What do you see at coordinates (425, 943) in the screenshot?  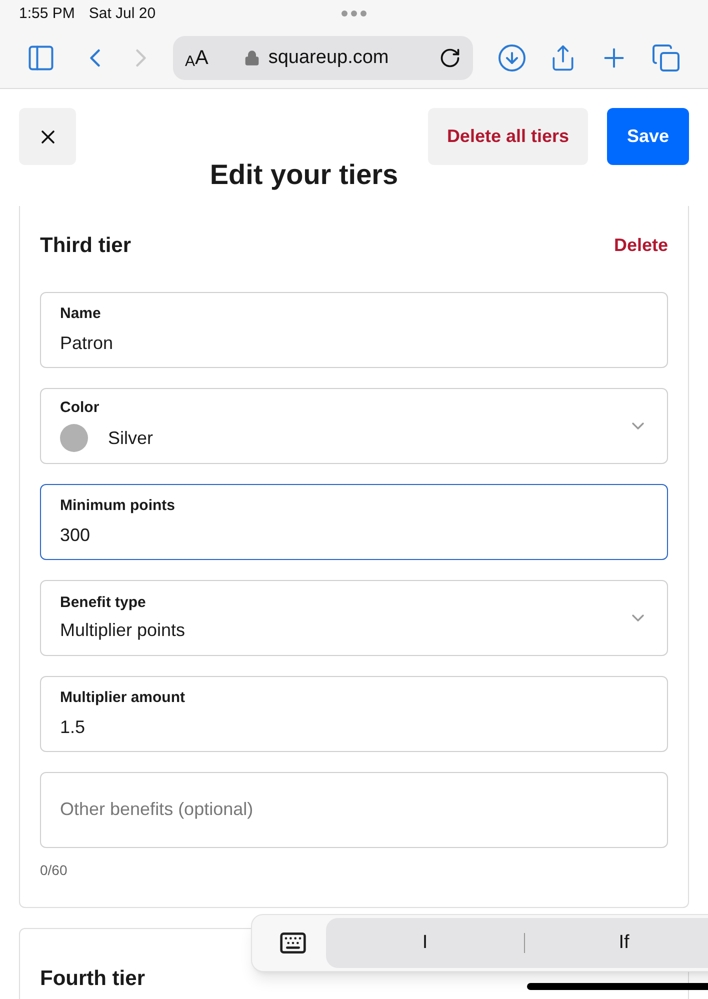 I see `suggestion-button: I` at bounding box center [425, 943].